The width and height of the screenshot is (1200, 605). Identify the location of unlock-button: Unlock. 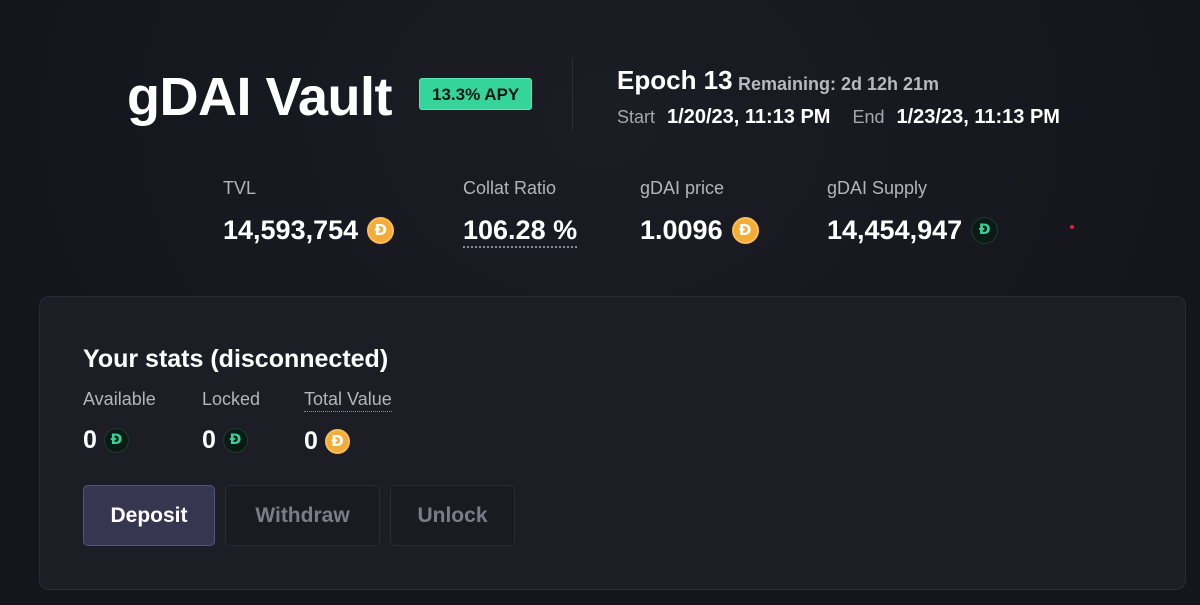
(452, 515).